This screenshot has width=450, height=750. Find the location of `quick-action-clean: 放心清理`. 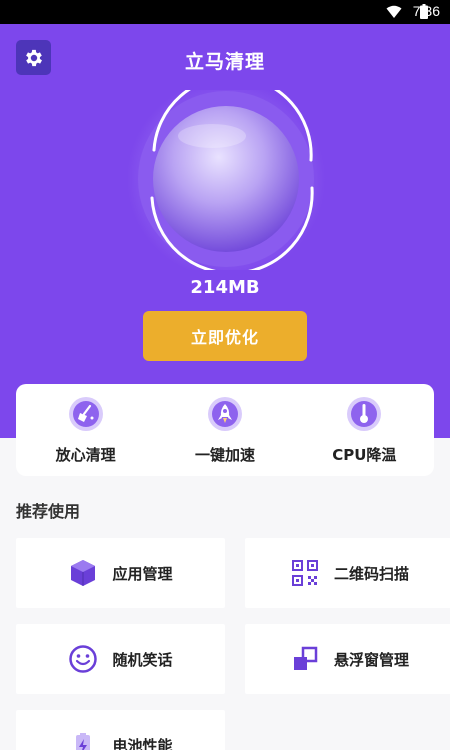

quick-action-clean: 放心清理 is located at coordinates (85, 430).